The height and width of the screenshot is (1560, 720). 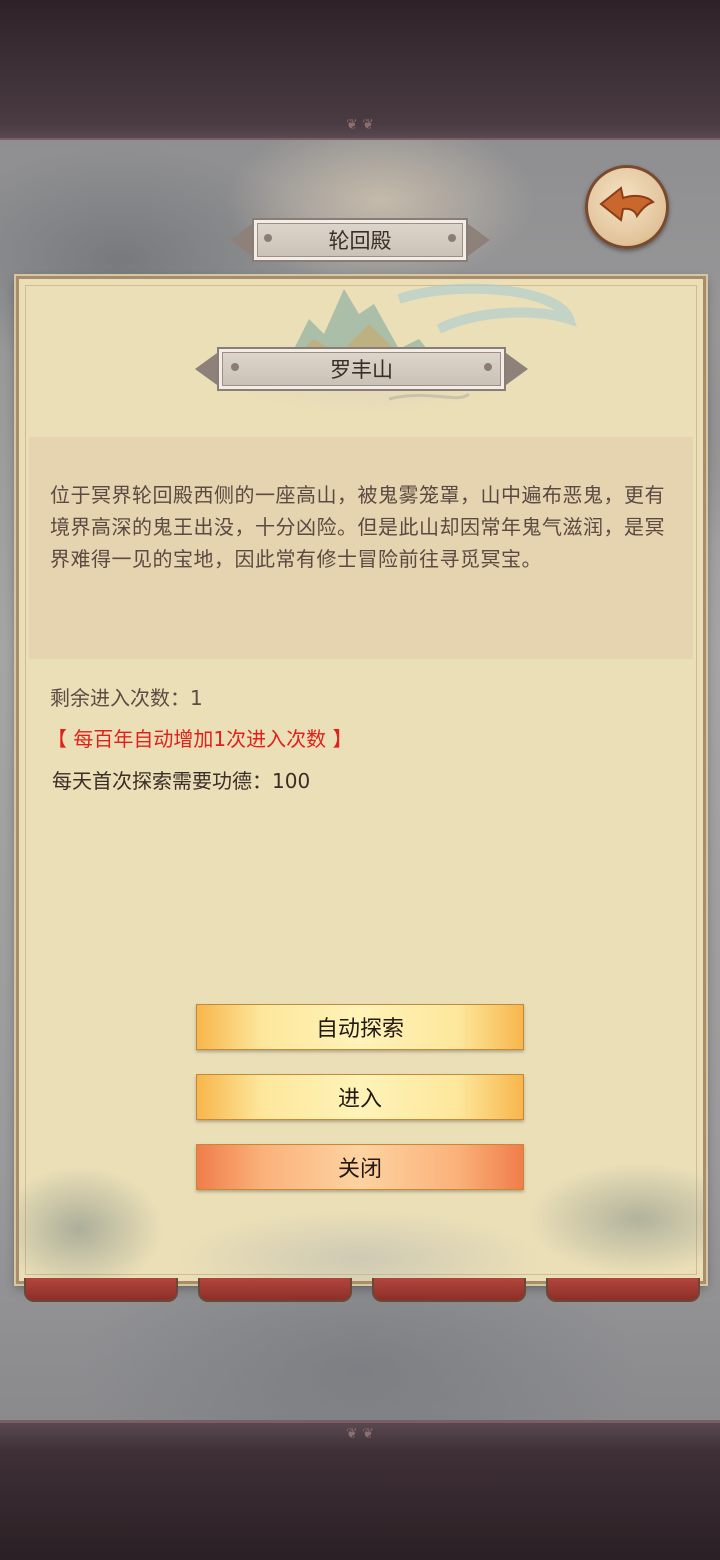 I want to click on auto-increase-note: 【 每百年自动增加1次进入次数 】, so click(x=200, y=739).